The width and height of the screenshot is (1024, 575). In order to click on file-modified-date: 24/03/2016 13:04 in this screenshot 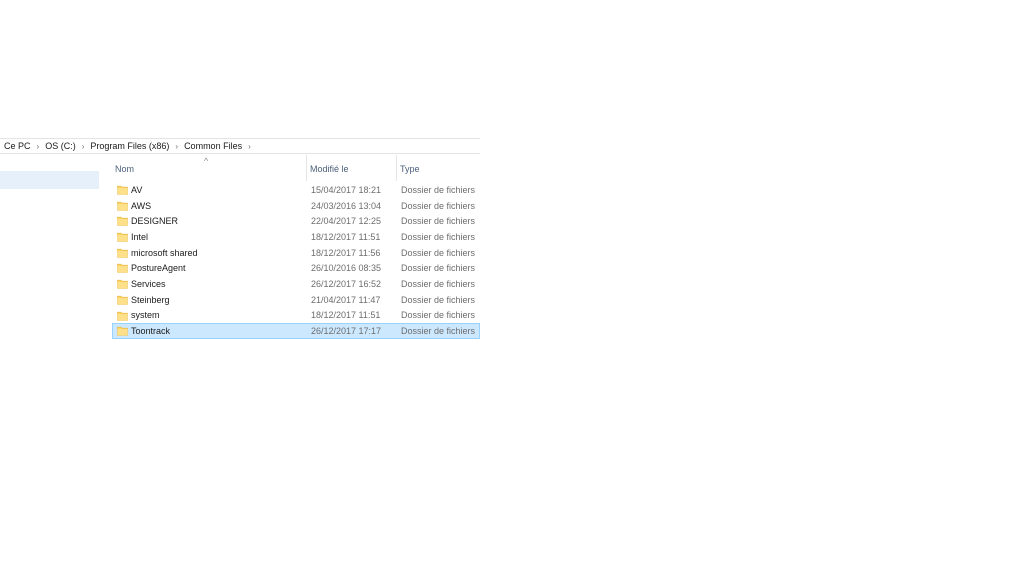, I will do `click(346, 205)`.